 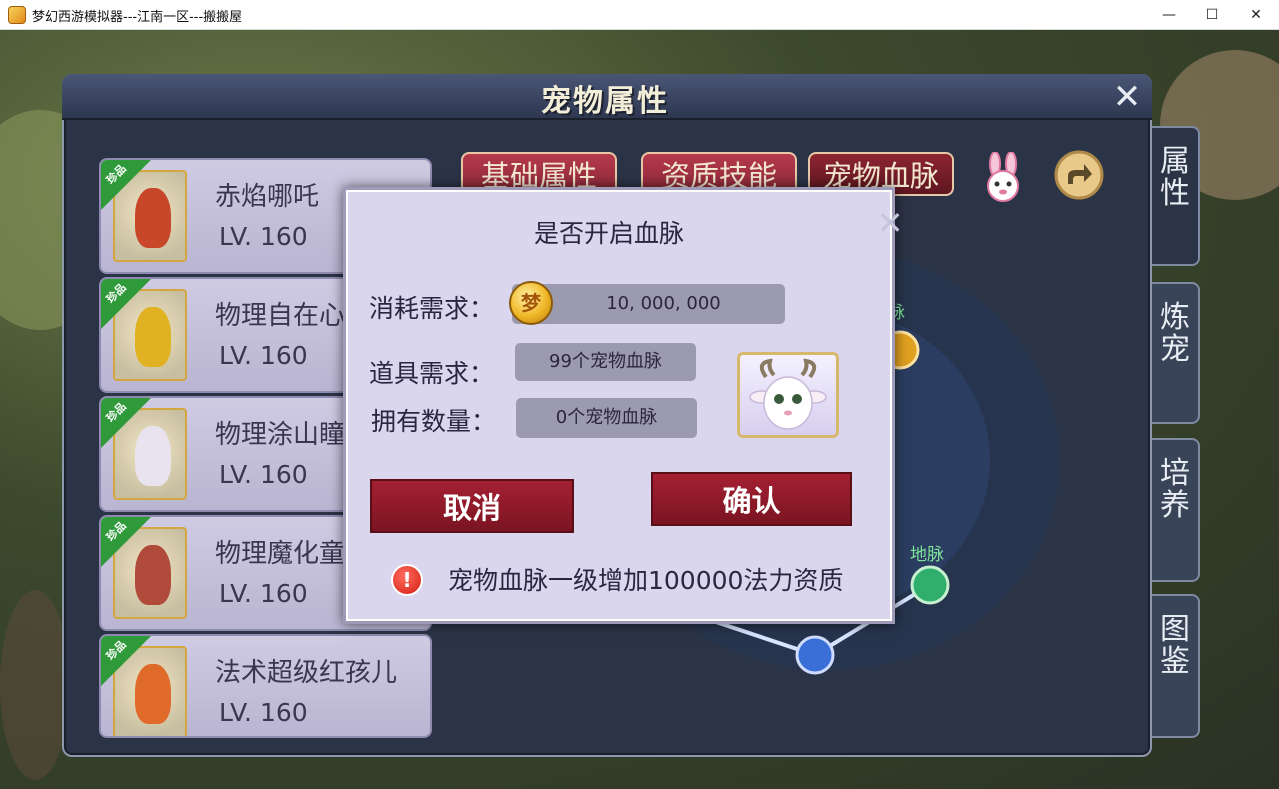 I want to click on rabbit-pet-icon, so click(x=1003, y=177).